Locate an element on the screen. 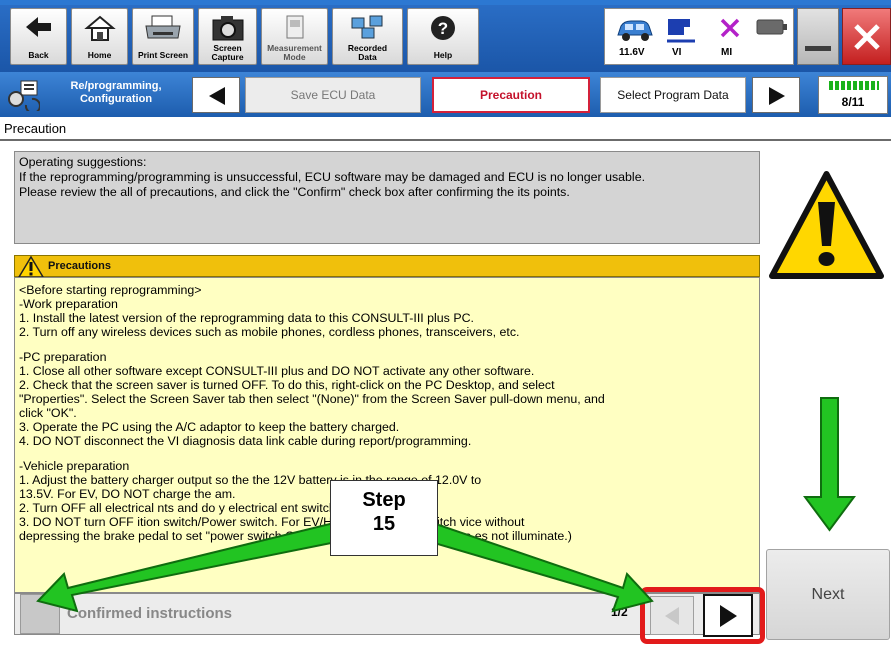  printer-icon is located at coordinates (163, 27).